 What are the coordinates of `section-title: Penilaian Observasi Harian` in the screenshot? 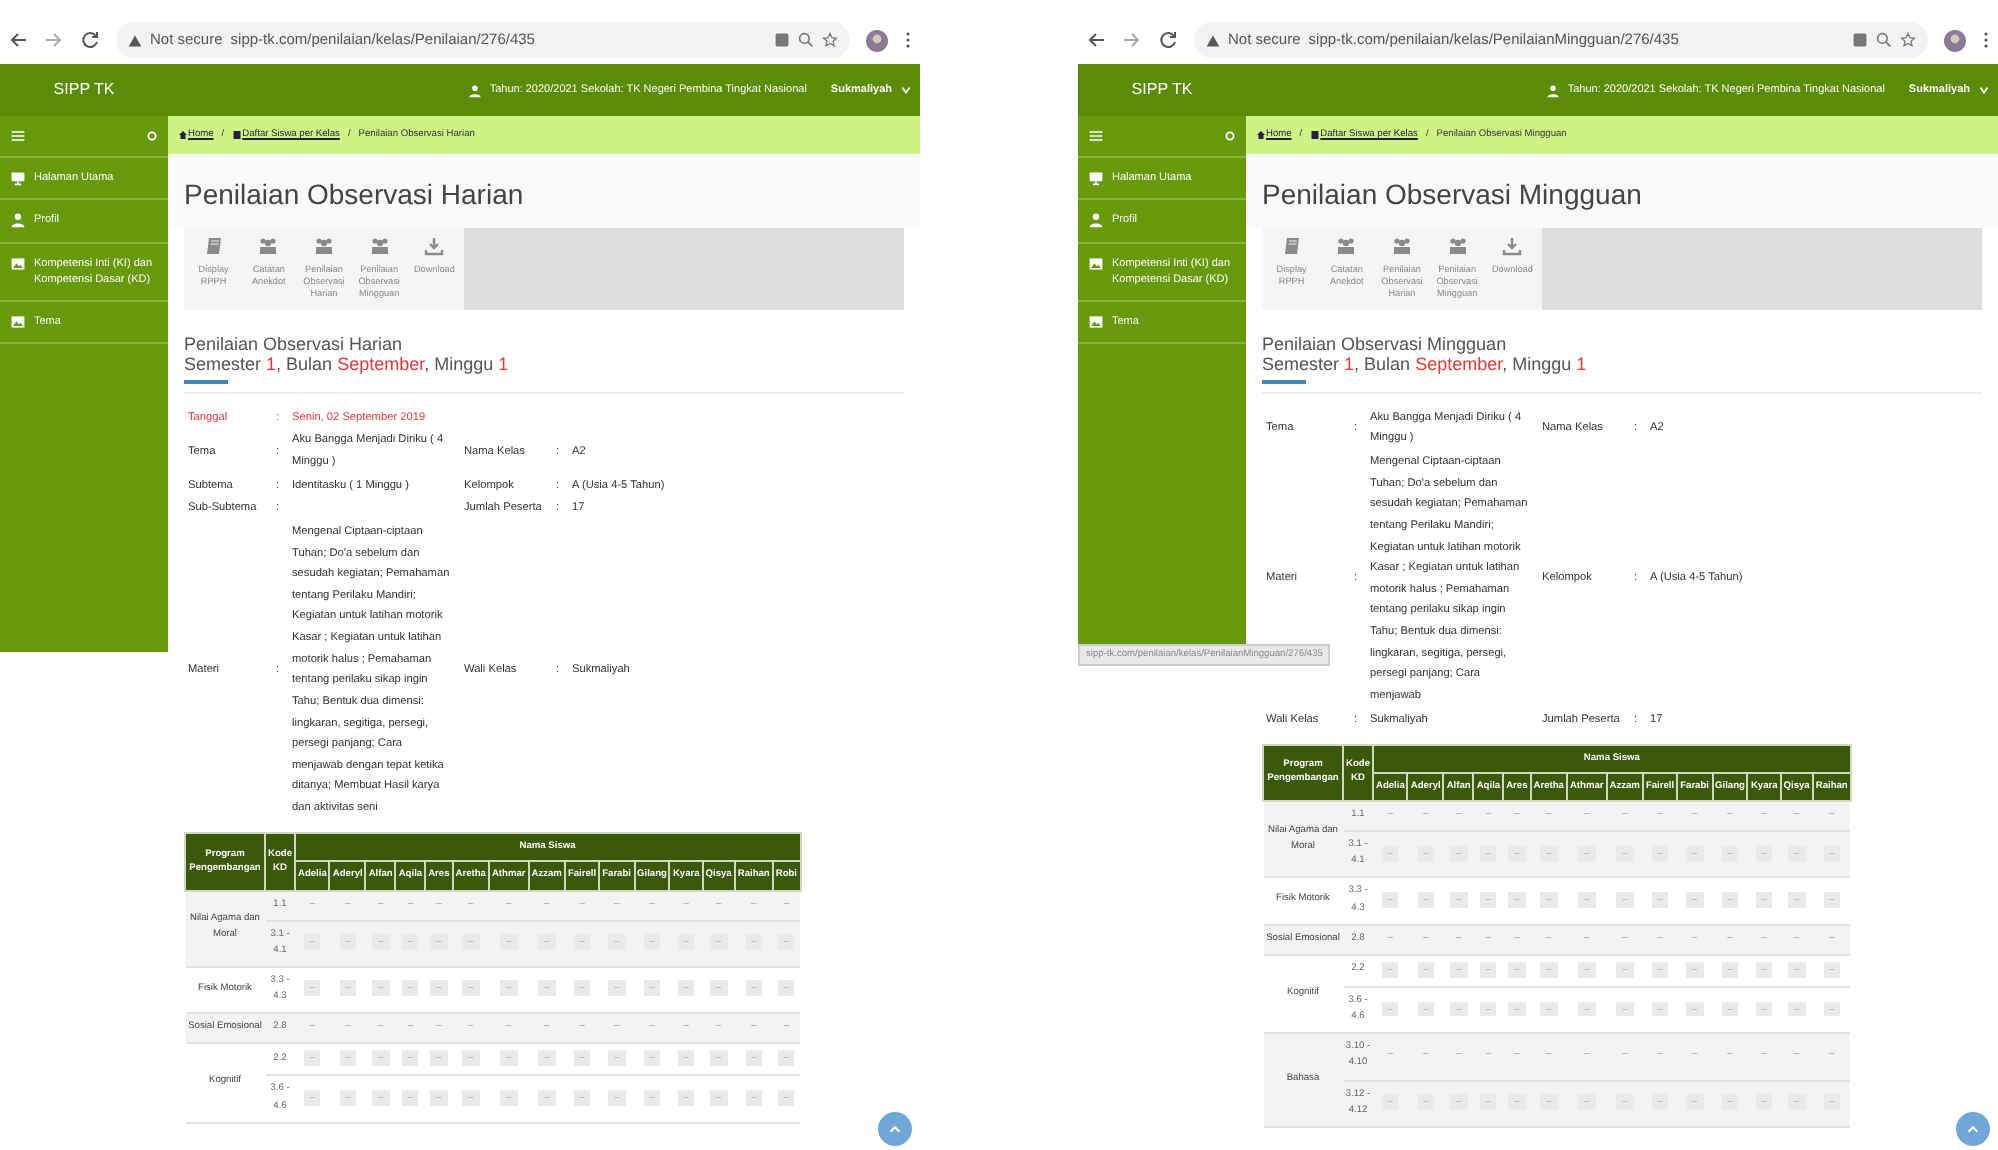 It's located at (293, 342).